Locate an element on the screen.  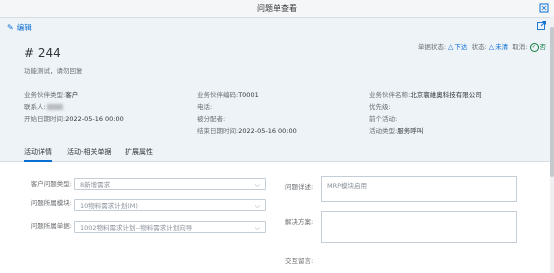
scrollbar is located at coordinates (552, 145).